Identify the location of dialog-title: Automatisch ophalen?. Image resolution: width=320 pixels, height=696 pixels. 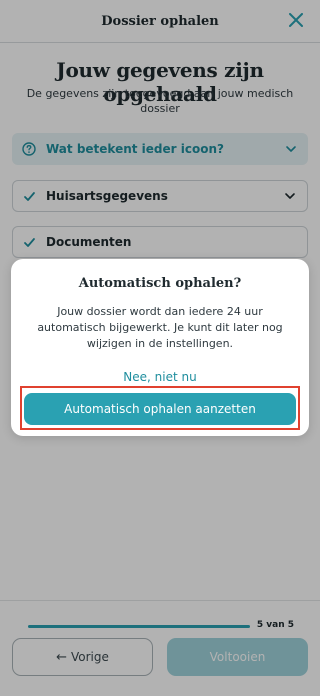
(160, 283).